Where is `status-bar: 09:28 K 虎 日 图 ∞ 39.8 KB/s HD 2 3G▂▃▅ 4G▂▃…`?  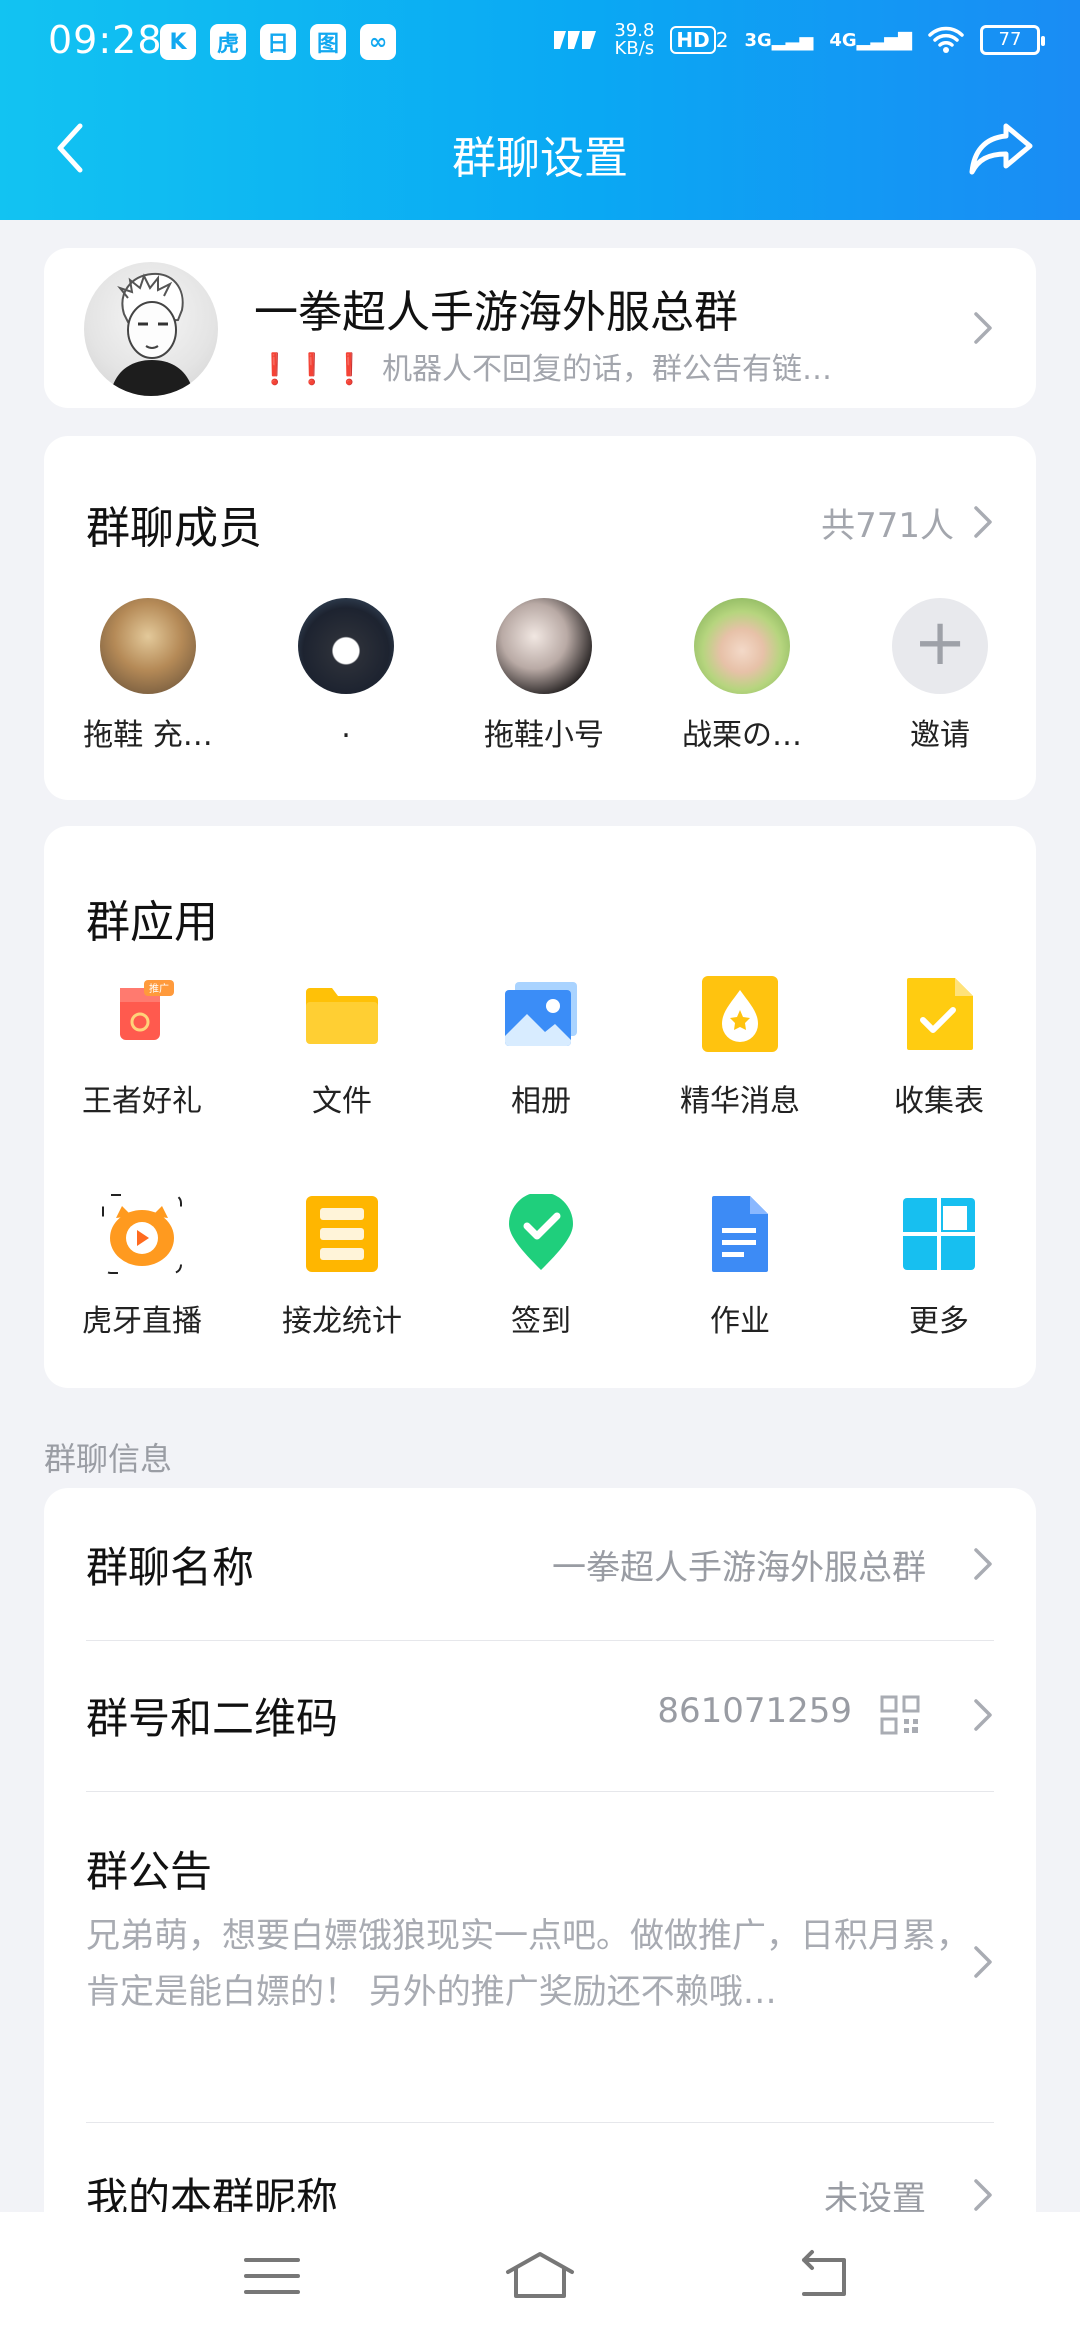 status-bar: 09:28 K 虎 日 图 ∞ 39.8 KB/s HD 2 3G▂▃▅ 4G▂▃… is located at coordinates (540, 43).